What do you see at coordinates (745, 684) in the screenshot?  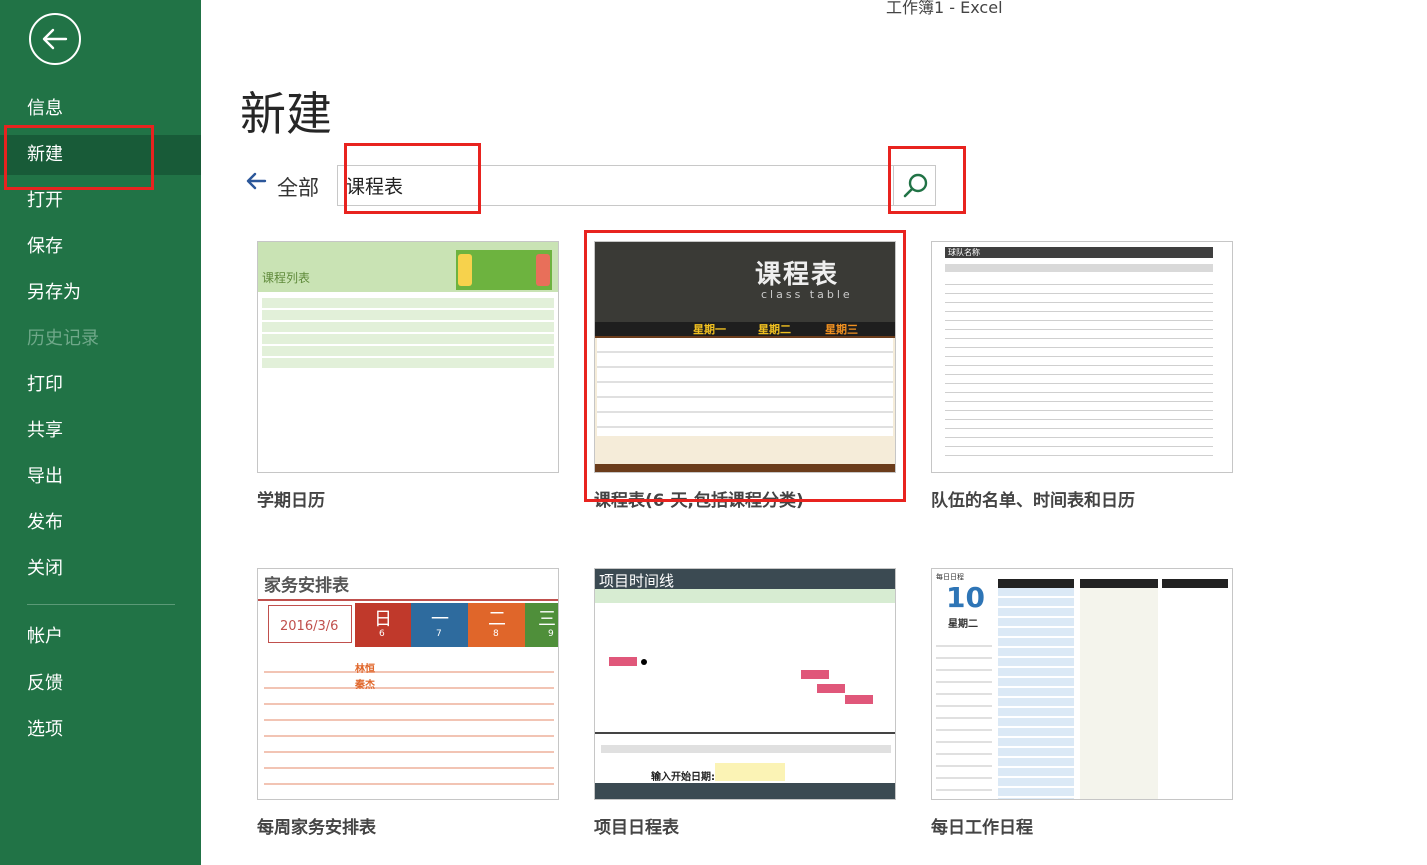 I see `template-project-schedule: 项目时间线 输入开始日期:` at bounding box center [745, 684].